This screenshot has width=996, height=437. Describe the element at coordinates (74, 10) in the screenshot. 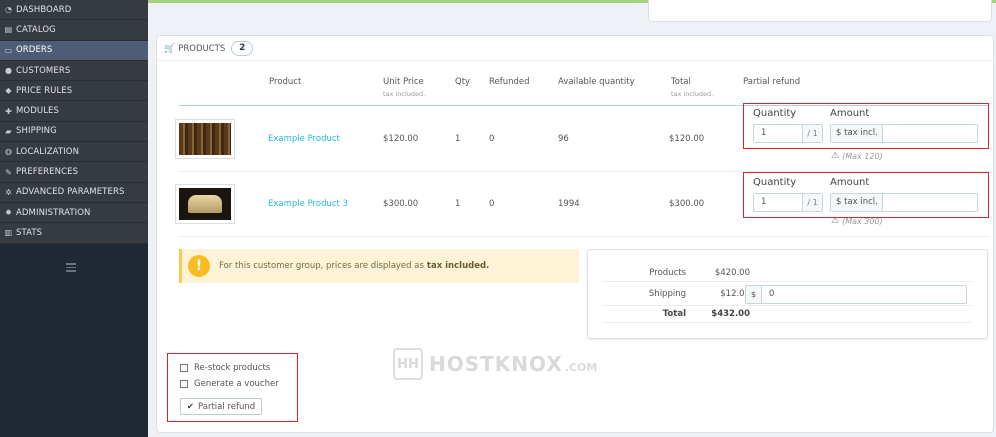

I see `sidebar-item-dashboard: ◔ DASHBOARD` at that location.